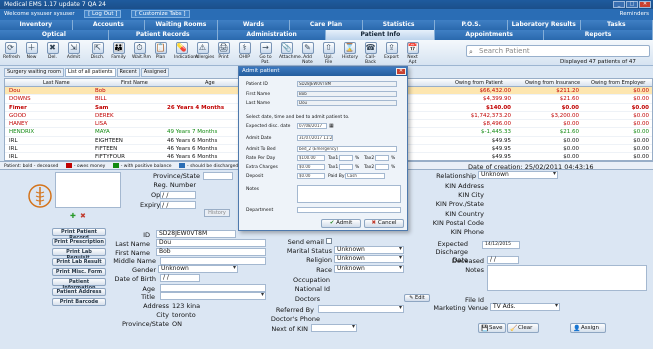  I want to click on toolbar-admit-button: ⇲ Admit, so click(73, 51).